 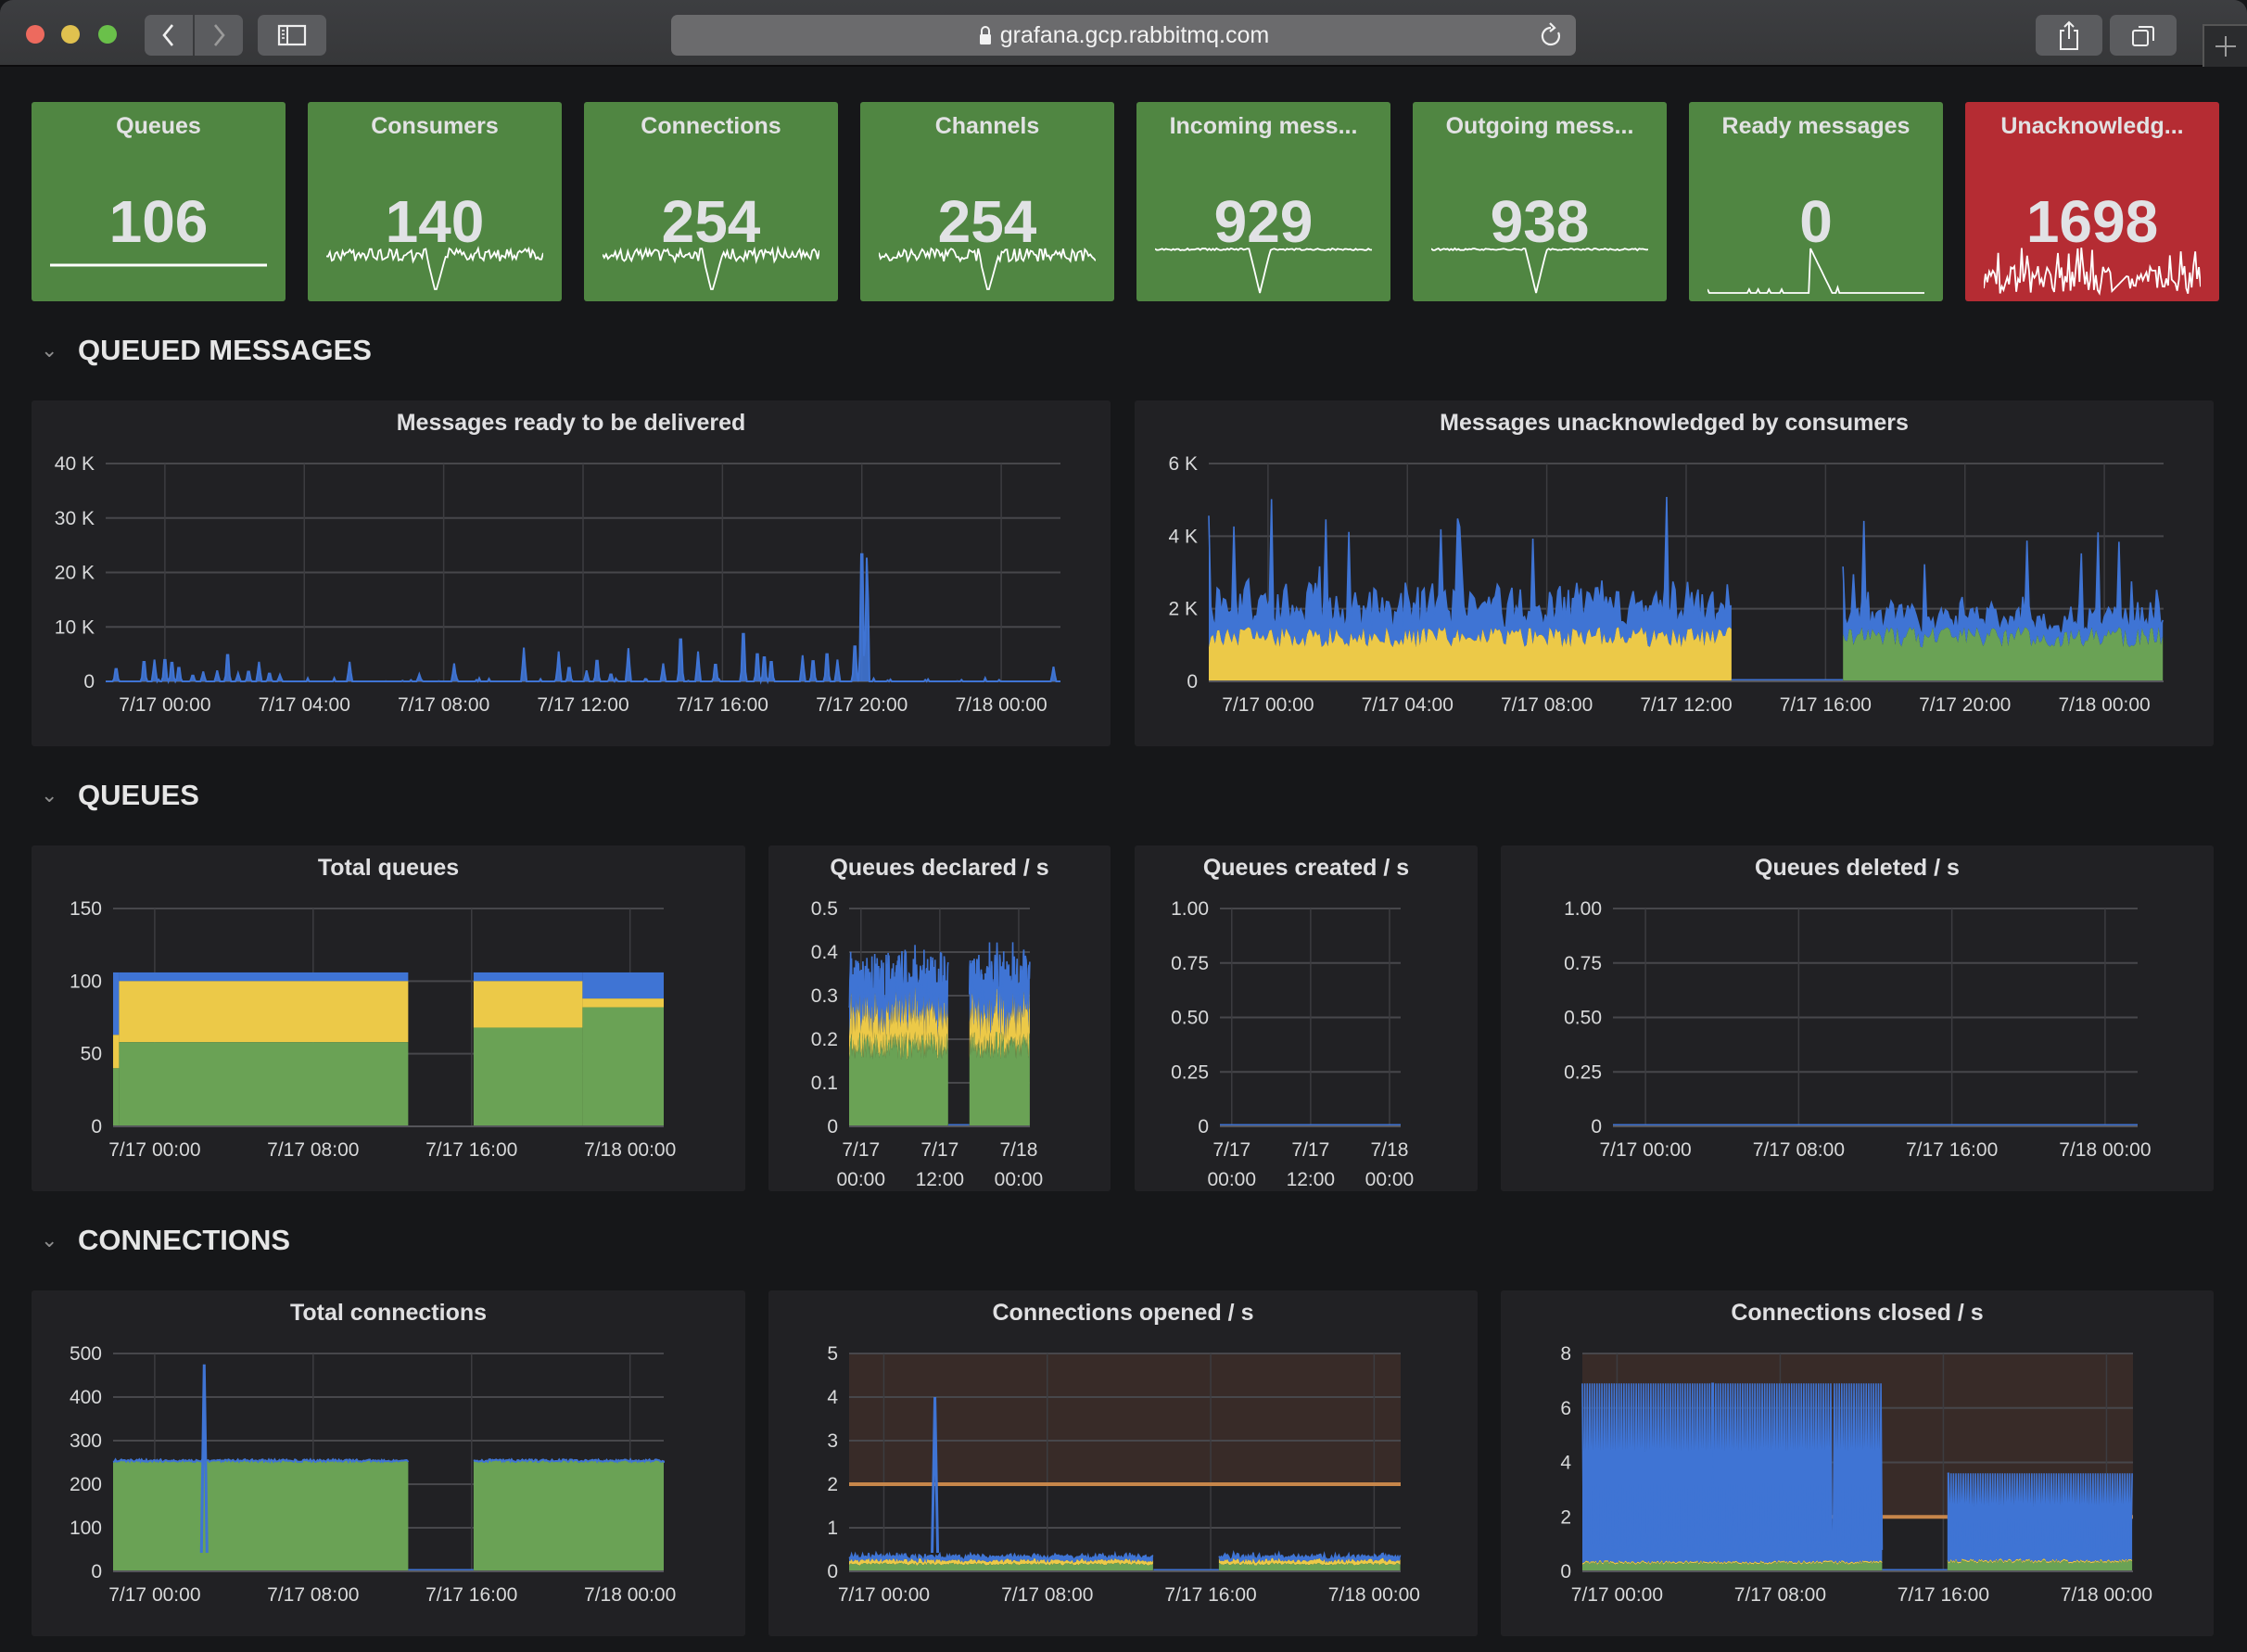 I want to click on plus-icon, so click(x=2225, y=46).